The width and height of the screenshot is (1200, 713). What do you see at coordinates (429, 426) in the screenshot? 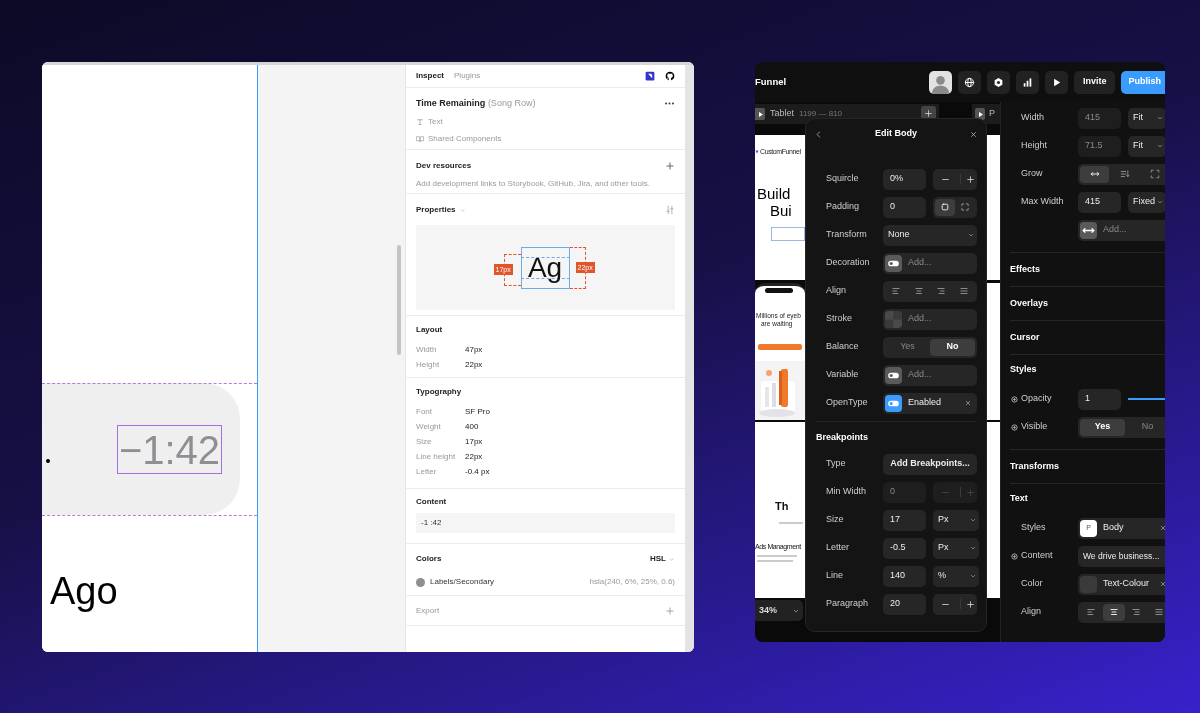
I see `spec-label: Weight` at bounding box center [429, 426].